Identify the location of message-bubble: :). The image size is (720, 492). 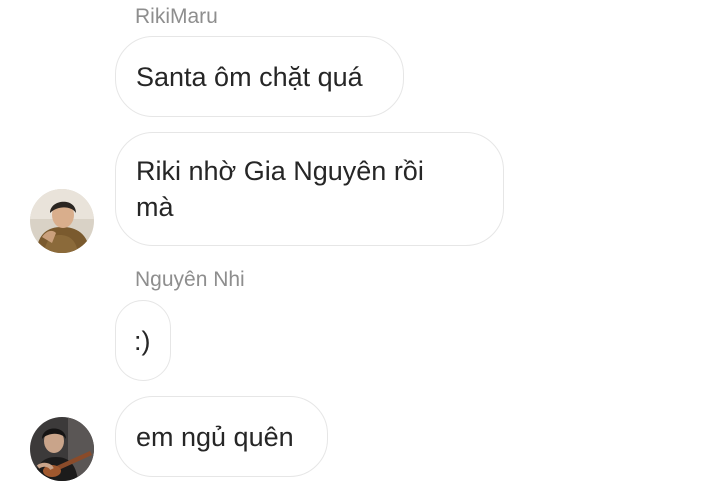
(143, 340).